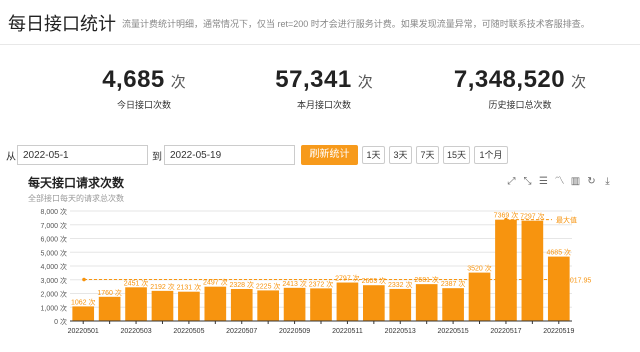 Image resolution: width=640 pixels, height=352 pixels. Describe the element at coordinates (143, 105) in the screenshot. I see `stat-today-label: 今日接口次数` at that location.